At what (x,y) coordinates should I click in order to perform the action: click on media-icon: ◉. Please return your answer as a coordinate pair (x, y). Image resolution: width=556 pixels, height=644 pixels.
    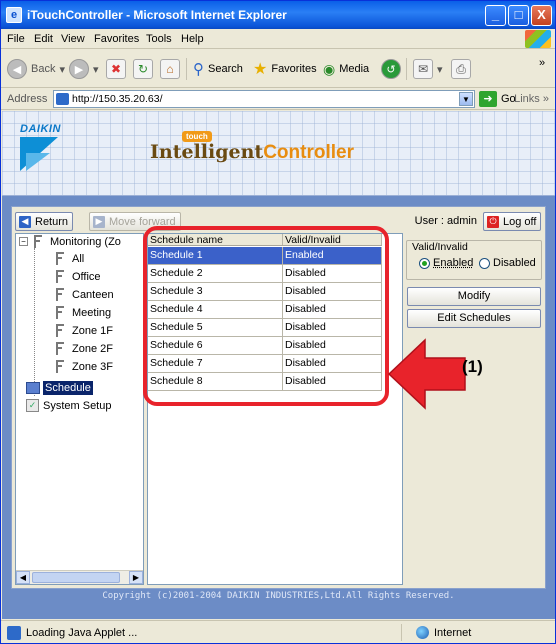
    Looking at the image, I should click on (329, 68).